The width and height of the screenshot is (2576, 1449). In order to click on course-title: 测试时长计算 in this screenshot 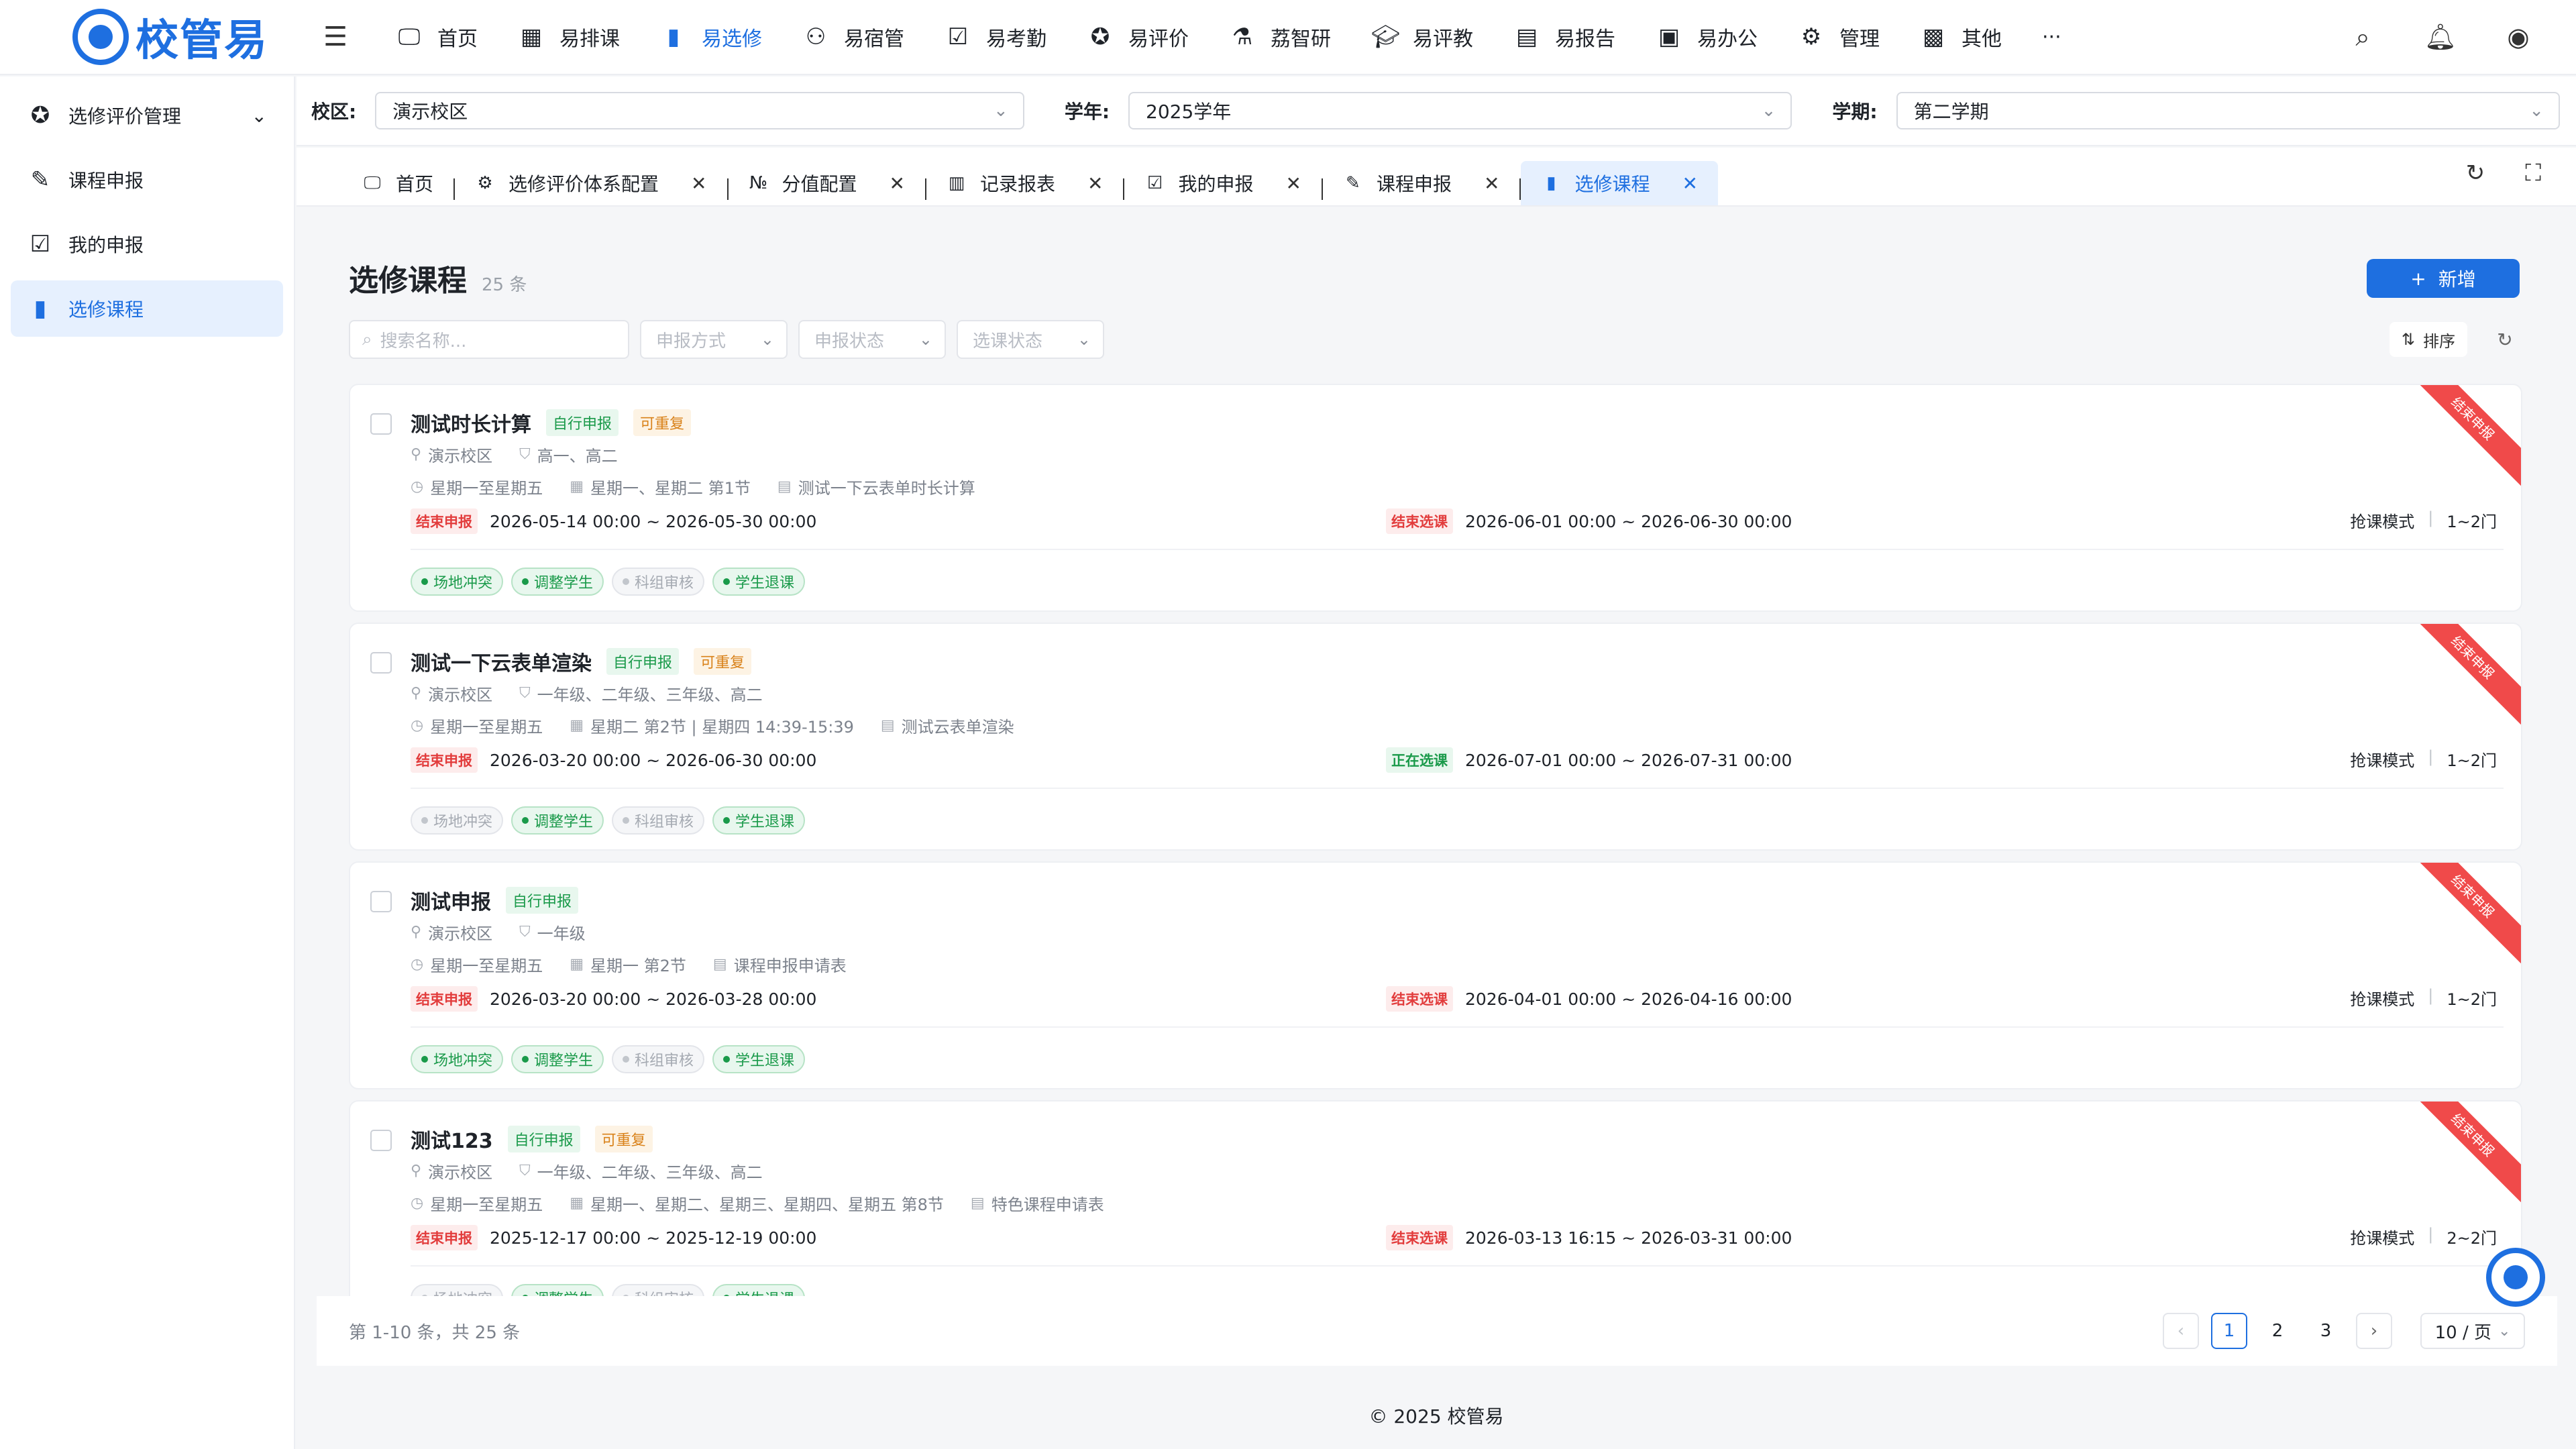, I will do `click(471, 422)`.